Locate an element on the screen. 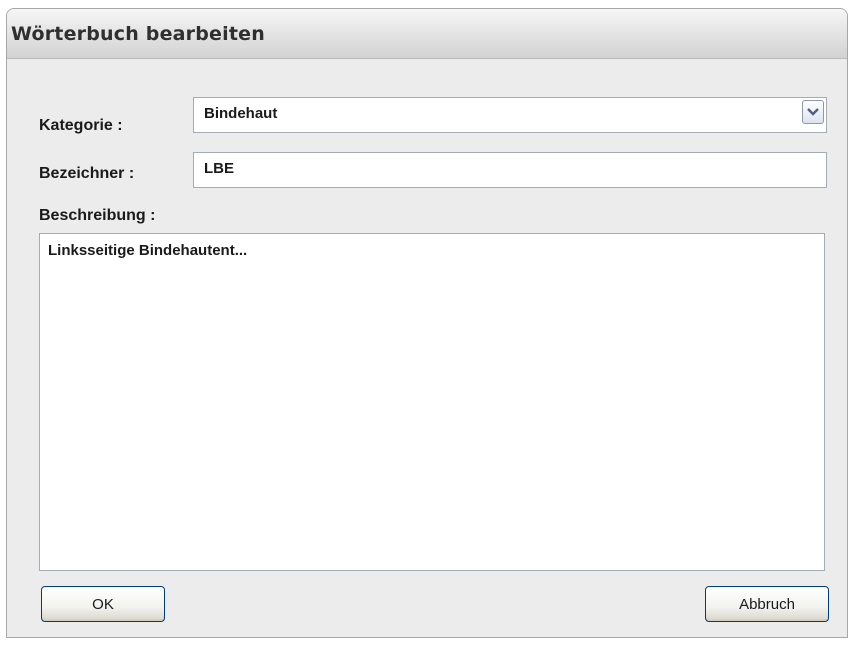 The image size is (848, 645). dialog-title: Wörterbuch bearbeiten is located at coordinates (138, 33).